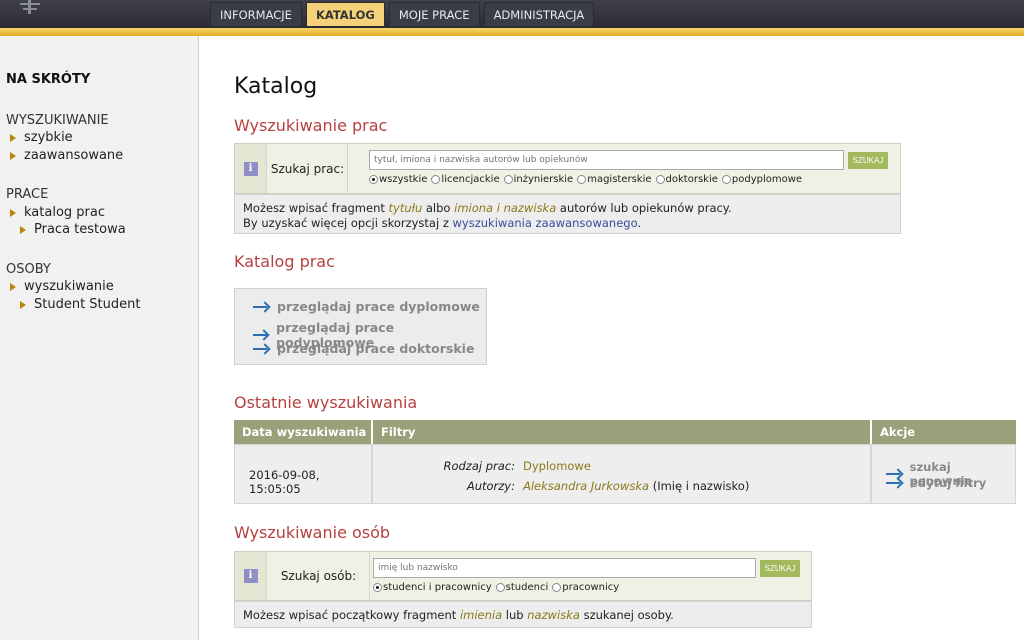 This screenshot has width=1024, height=640. I want to click on sidebar-item-zaawansowane: zaawansowane, so click(66, 155).